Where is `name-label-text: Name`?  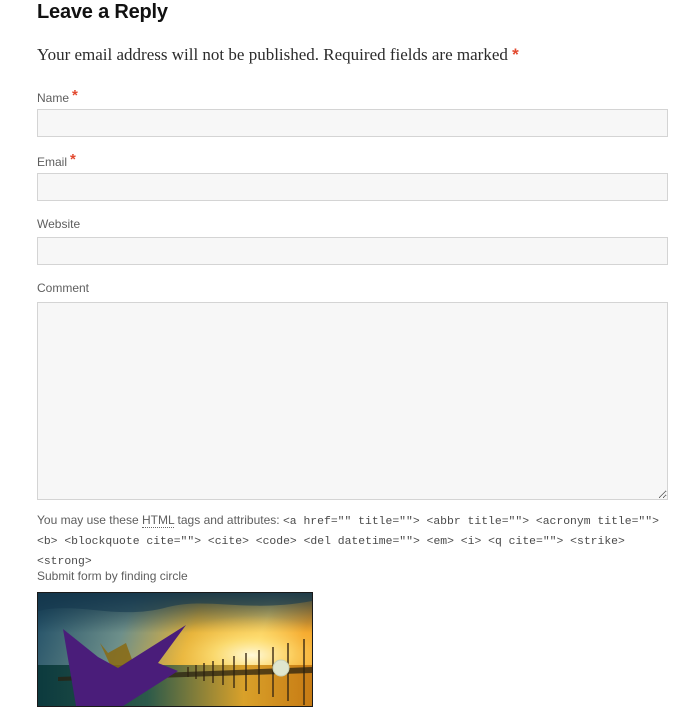 name-label-text: Name is located at coordinates (53, 98).